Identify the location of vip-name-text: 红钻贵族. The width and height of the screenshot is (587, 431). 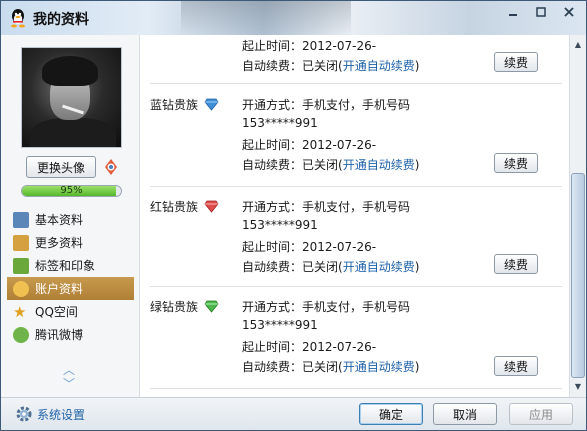
(174, 207).